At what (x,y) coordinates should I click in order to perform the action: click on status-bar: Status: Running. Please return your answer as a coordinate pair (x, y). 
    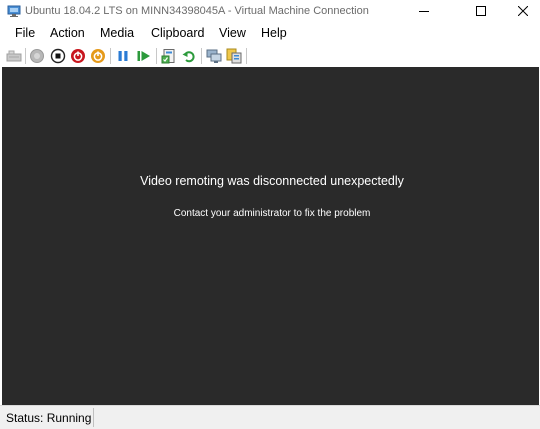
    Looking at the image, I should click on (270, 417).